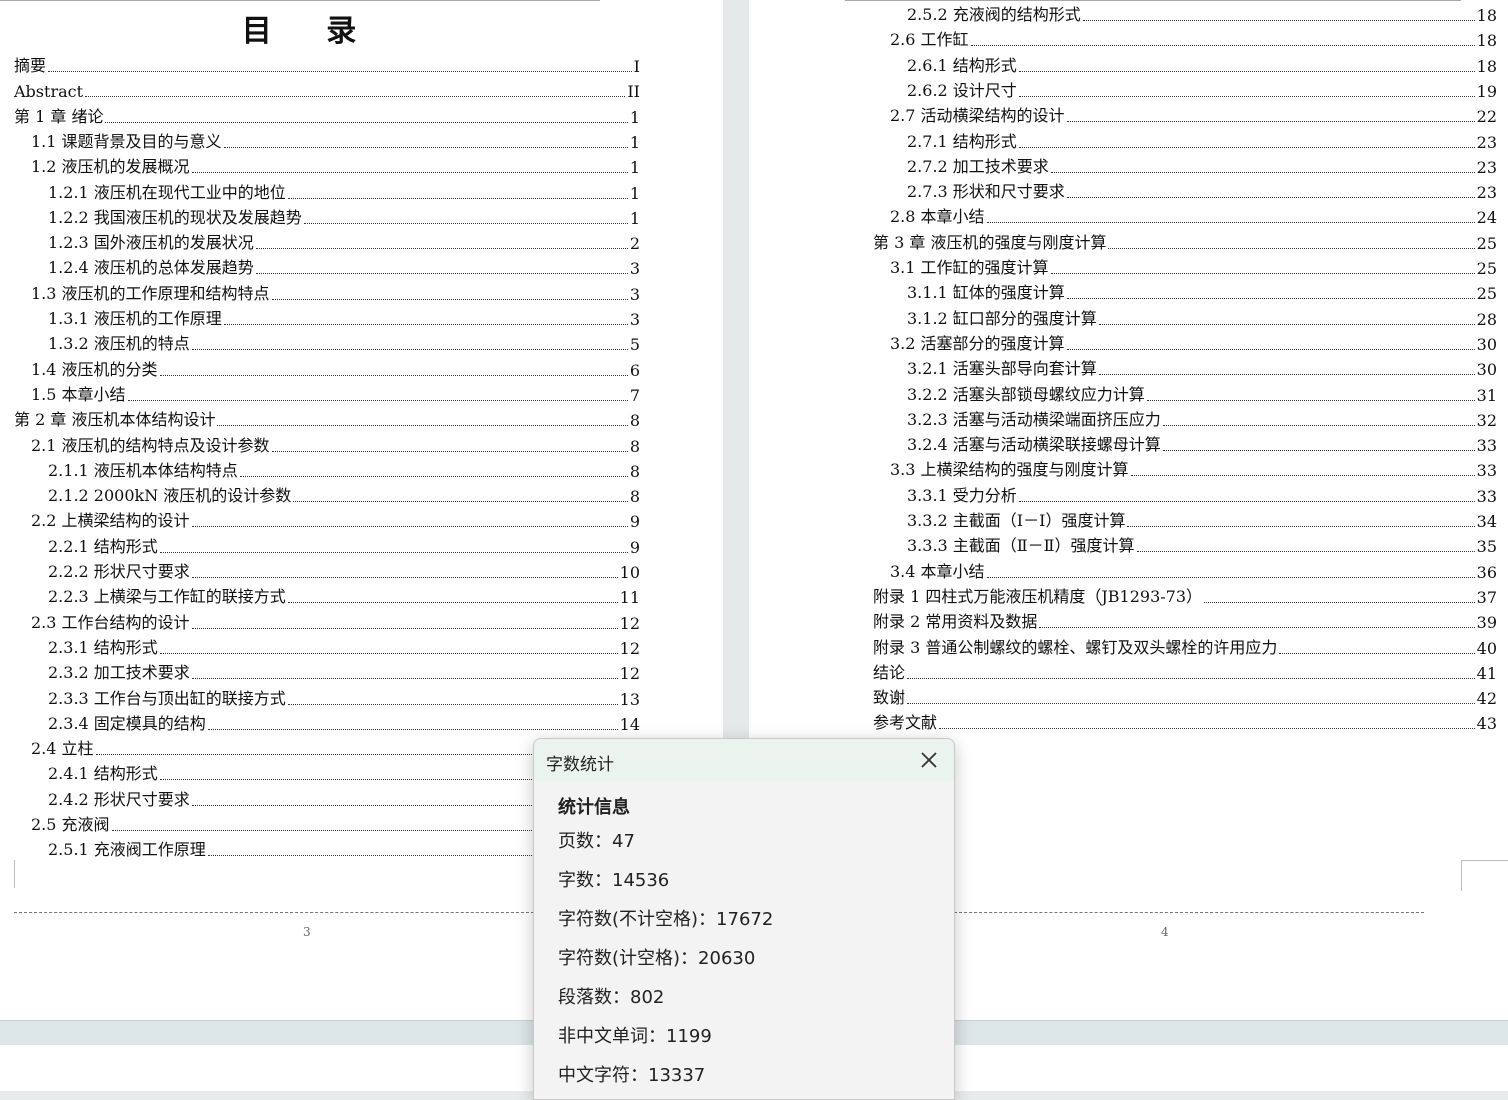 This screenshot has height=1100, width=1508. I want to click on toc-entry: 2.4 立柱, so click(285, 748).